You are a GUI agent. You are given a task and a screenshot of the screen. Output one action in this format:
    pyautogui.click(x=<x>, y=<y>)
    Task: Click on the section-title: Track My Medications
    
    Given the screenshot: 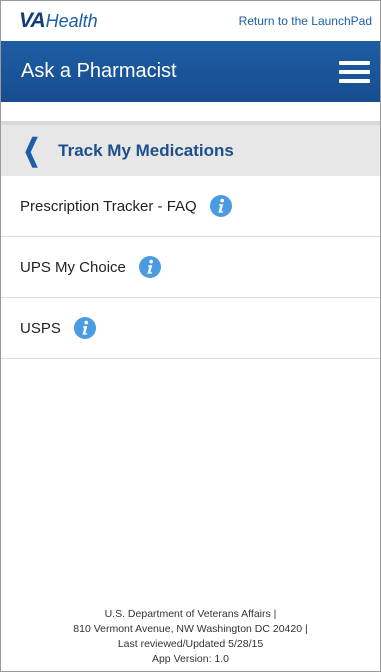 What is the action you would take?
    pyautogui.click(x=146, y=150)
    